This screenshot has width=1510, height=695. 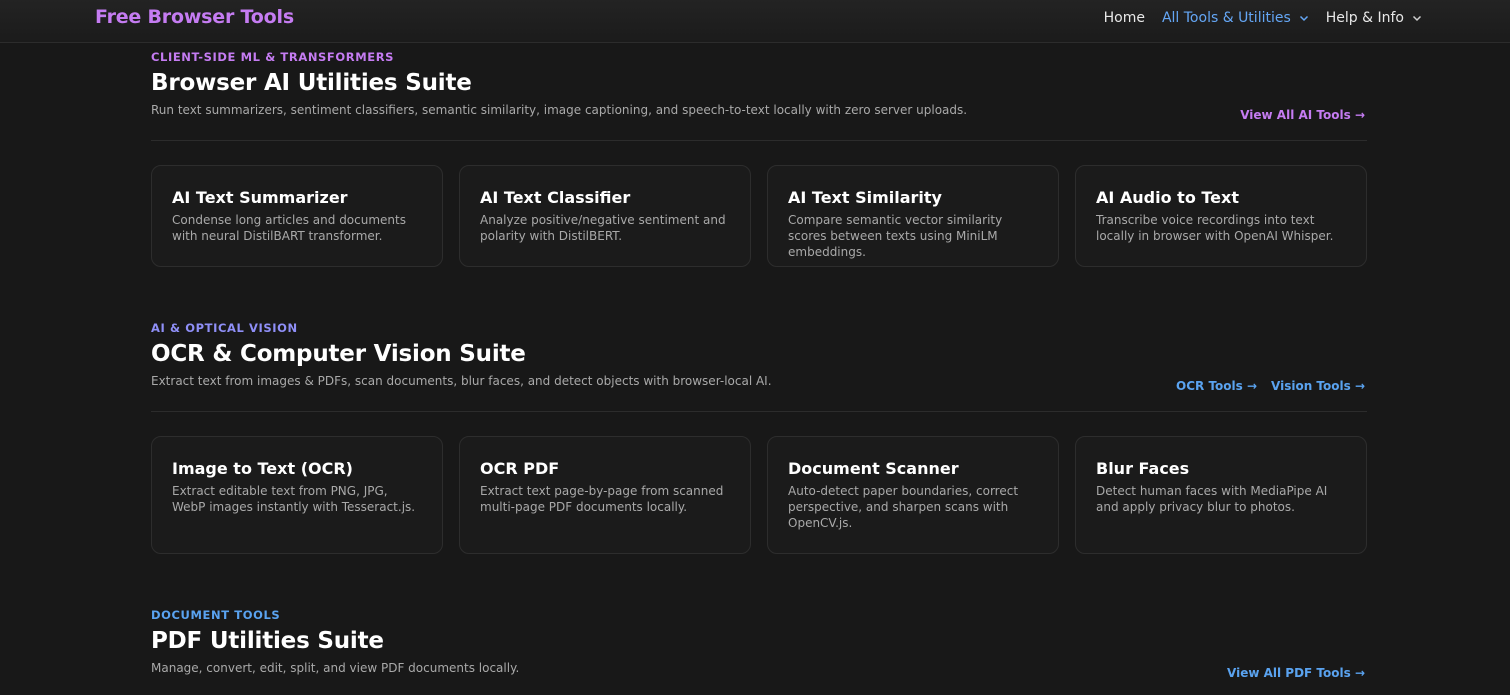 I want to click on site-logo-text: Free Browser Tools, so click(x=194, y=17).